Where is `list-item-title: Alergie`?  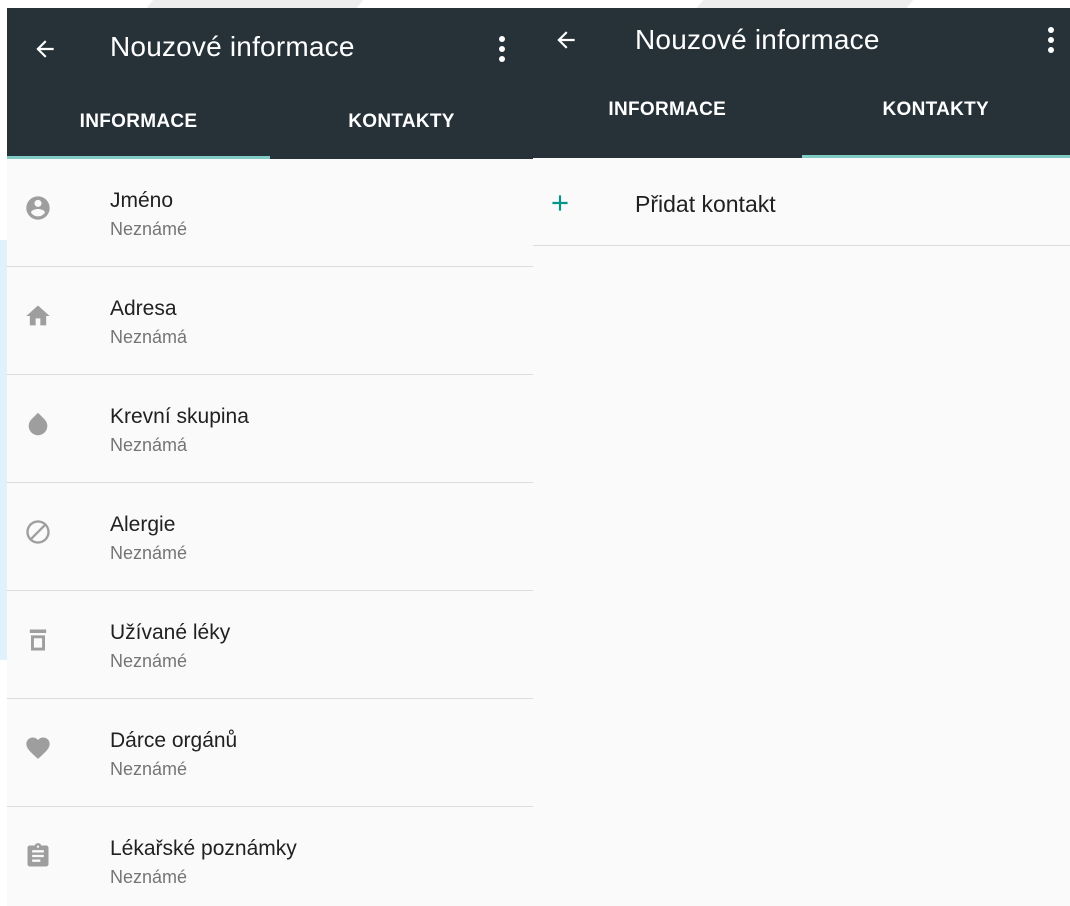 list-item-title: Alergie is located at coordinates (143, 524).